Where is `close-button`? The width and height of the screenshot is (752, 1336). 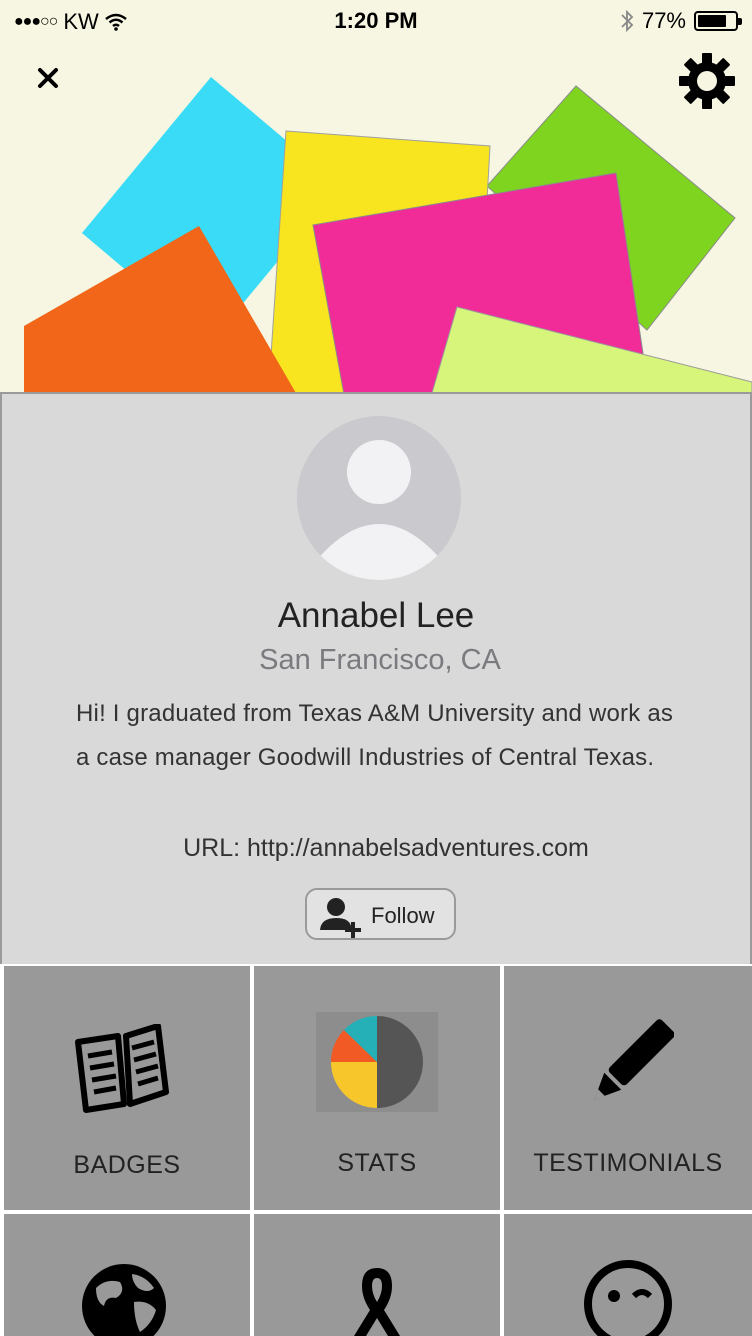 close-button is located at coordinates (48, 78).